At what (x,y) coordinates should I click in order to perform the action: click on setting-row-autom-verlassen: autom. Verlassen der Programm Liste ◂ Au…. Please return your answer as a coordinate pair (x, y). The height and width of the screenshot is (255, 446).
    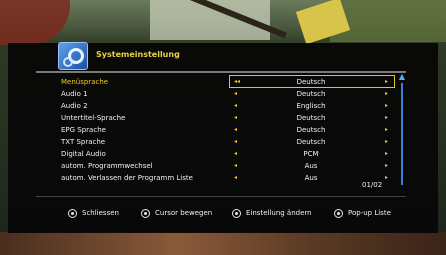
    Looking at the image, I should click on (229, 178).